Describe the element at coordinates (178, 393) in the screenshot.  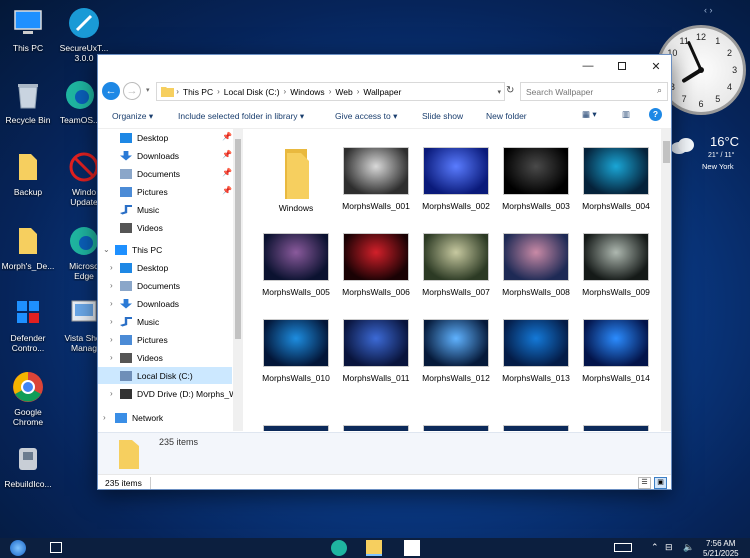
I see `nav-pc-dvd-drive: DVD Drive (D:) Morphs_W` at that location.